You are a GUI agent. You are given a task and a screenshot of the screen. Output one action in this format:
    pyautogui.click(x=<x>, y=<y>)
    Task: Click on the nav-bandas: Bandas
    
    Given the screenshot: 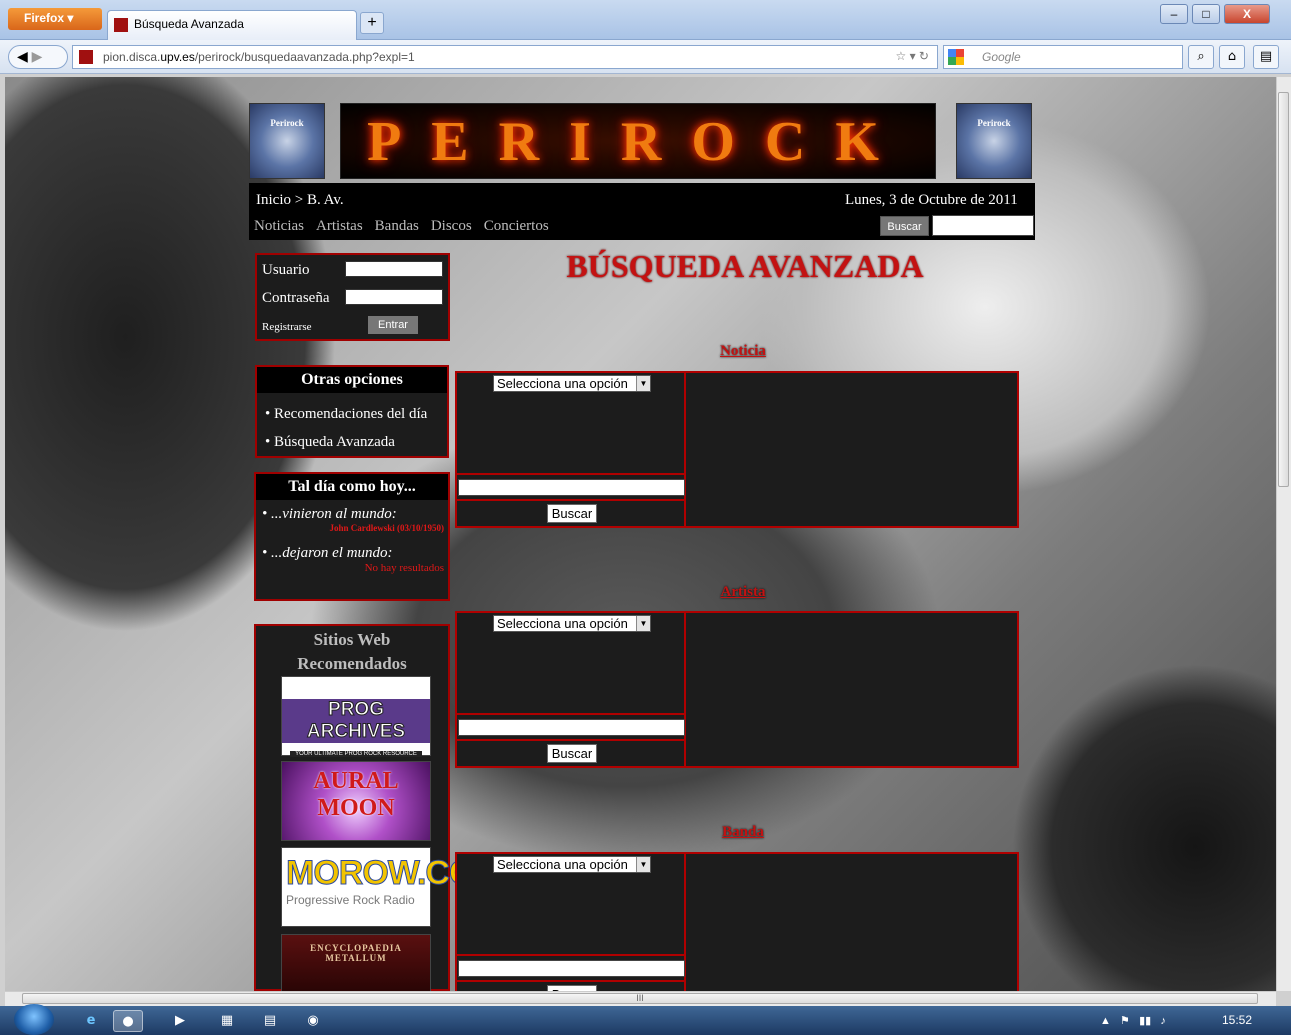 What is the action you would take?
    pyautogui.click(x=397, y=226)
    